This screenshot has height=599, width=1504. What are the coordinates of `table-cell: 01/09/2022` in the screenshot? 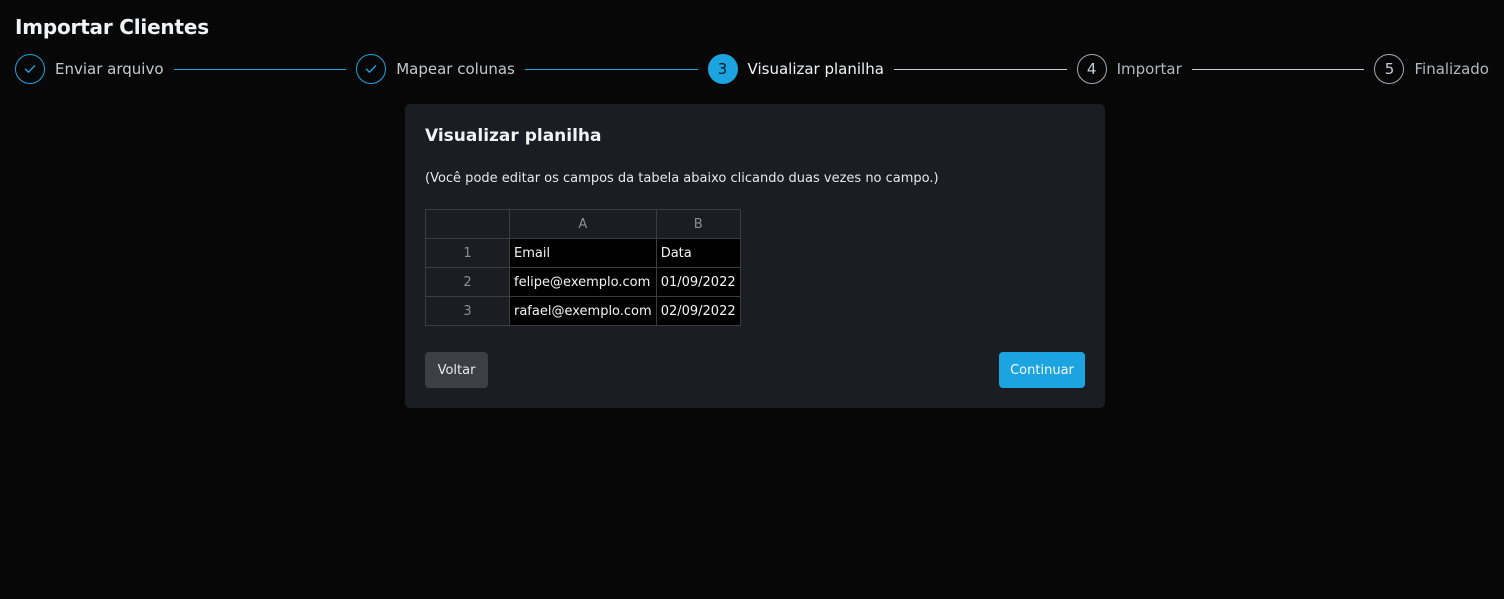 It's located at (698, 282).